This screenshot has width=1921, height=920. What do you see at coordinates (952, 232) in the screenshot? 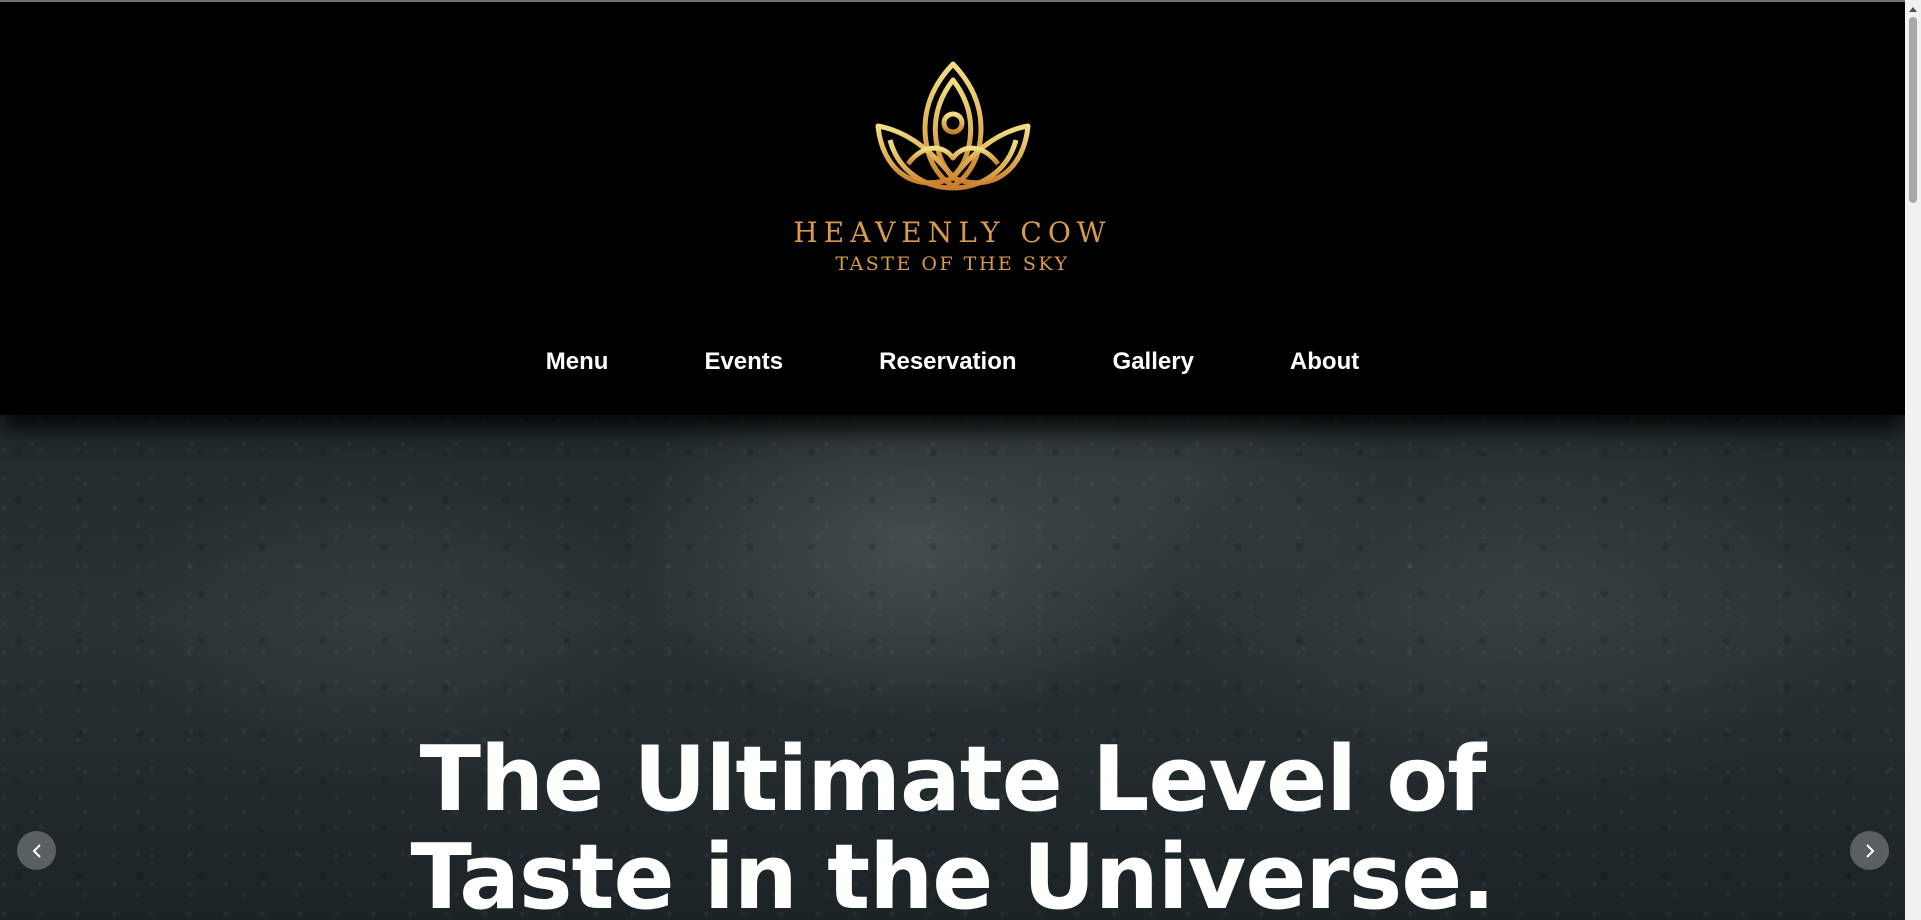
I see `brand-name: HEAVENLY COW` at bounding box center [952, 232].